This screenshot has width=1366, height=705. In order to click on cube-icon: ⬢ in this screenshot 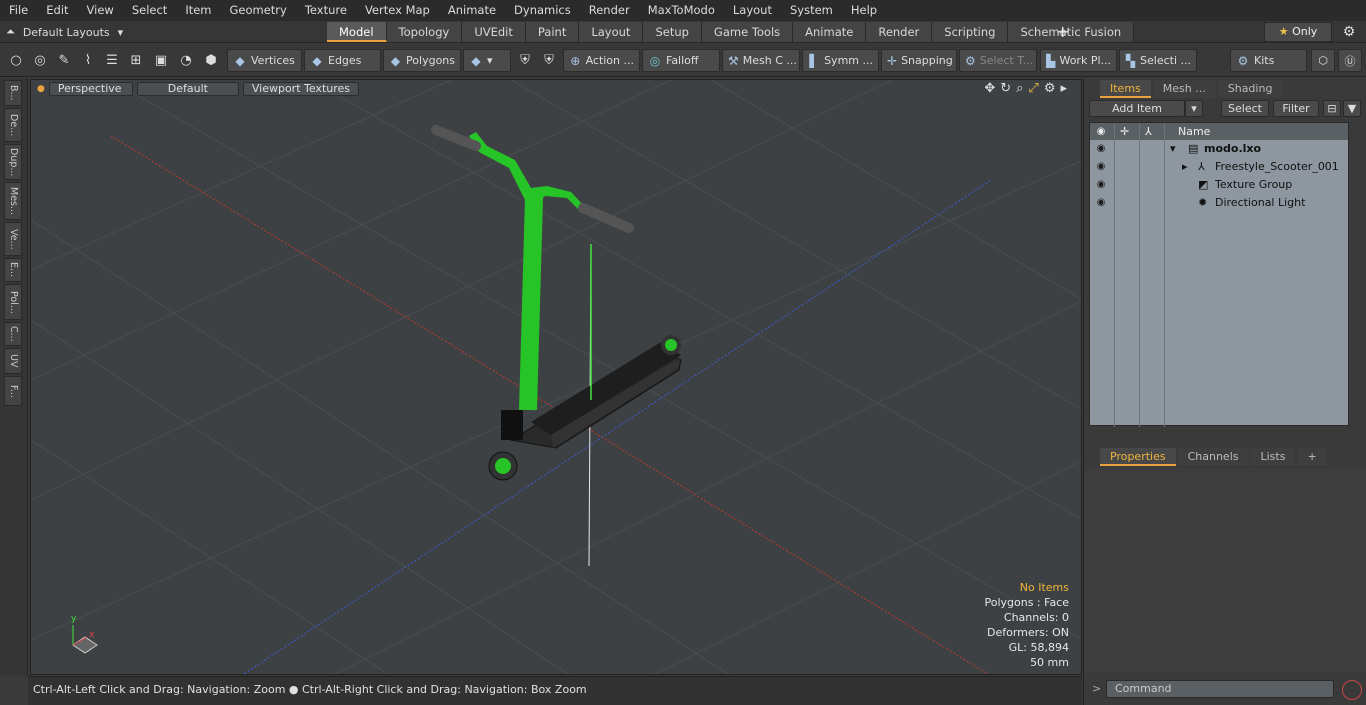, I will do `click(211, 60)`.